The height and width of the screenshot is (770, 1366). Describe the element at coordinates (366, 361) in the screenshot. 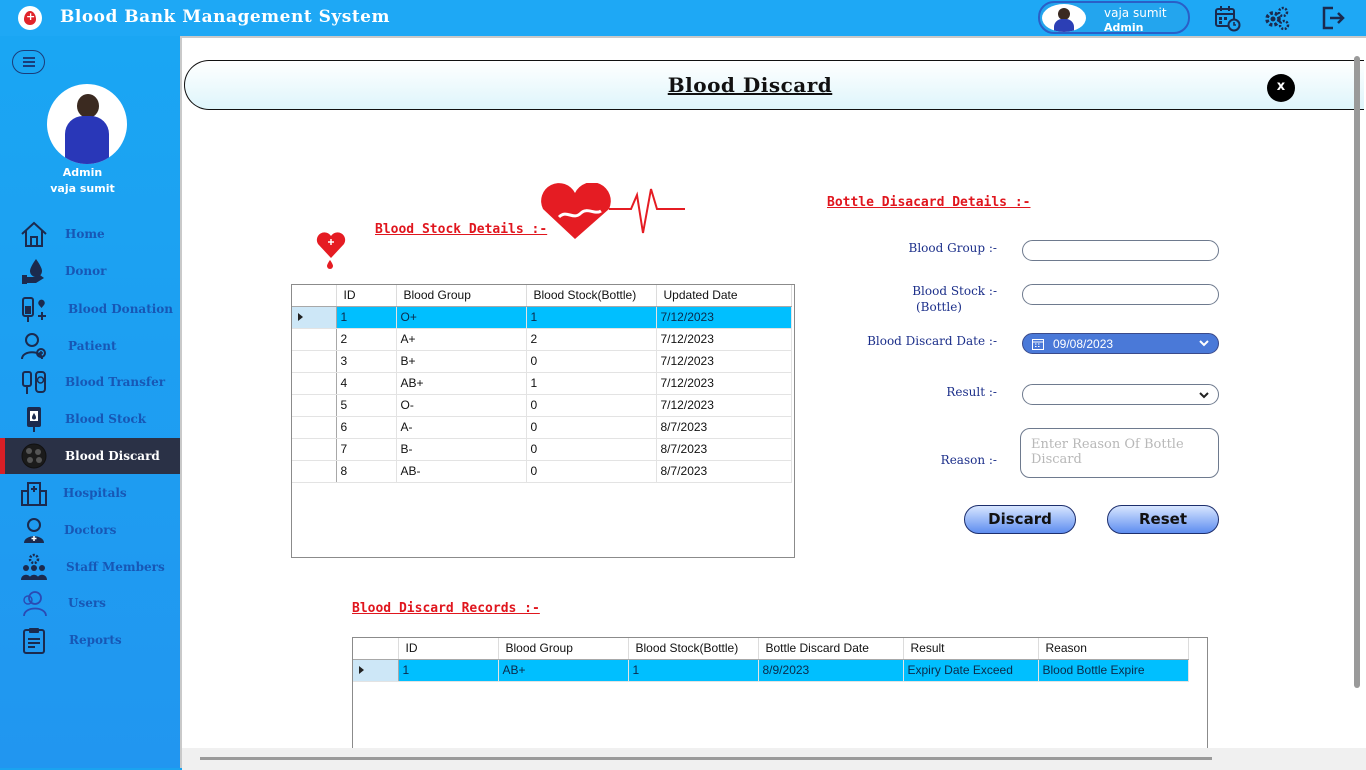

I see `table-cell: 3` at that location.